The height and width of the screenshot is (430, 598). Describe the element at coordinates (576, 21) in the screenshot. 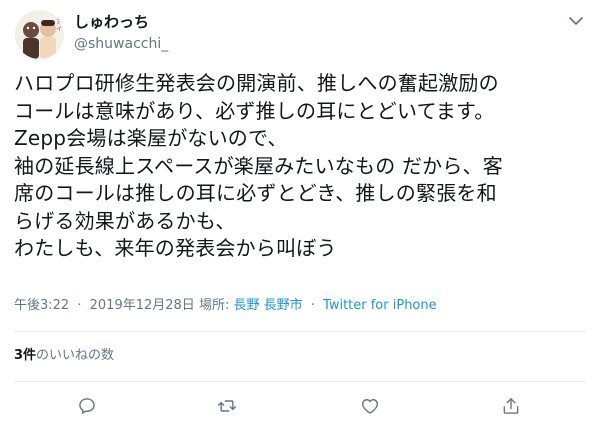

I see `chevron-down-icon` at that location.